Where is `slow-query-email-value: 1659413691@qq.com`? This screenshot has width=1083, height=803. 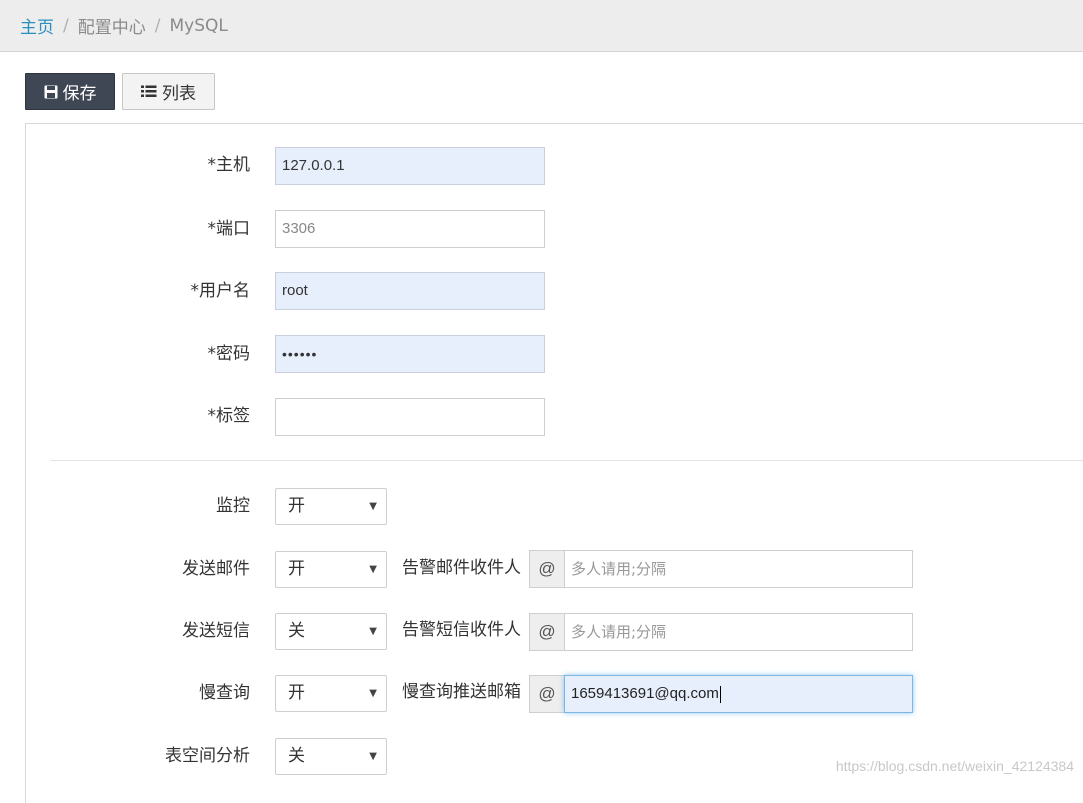 slow-query-email-value: 1659413691@qq.com is located at coordinates (645, 693).